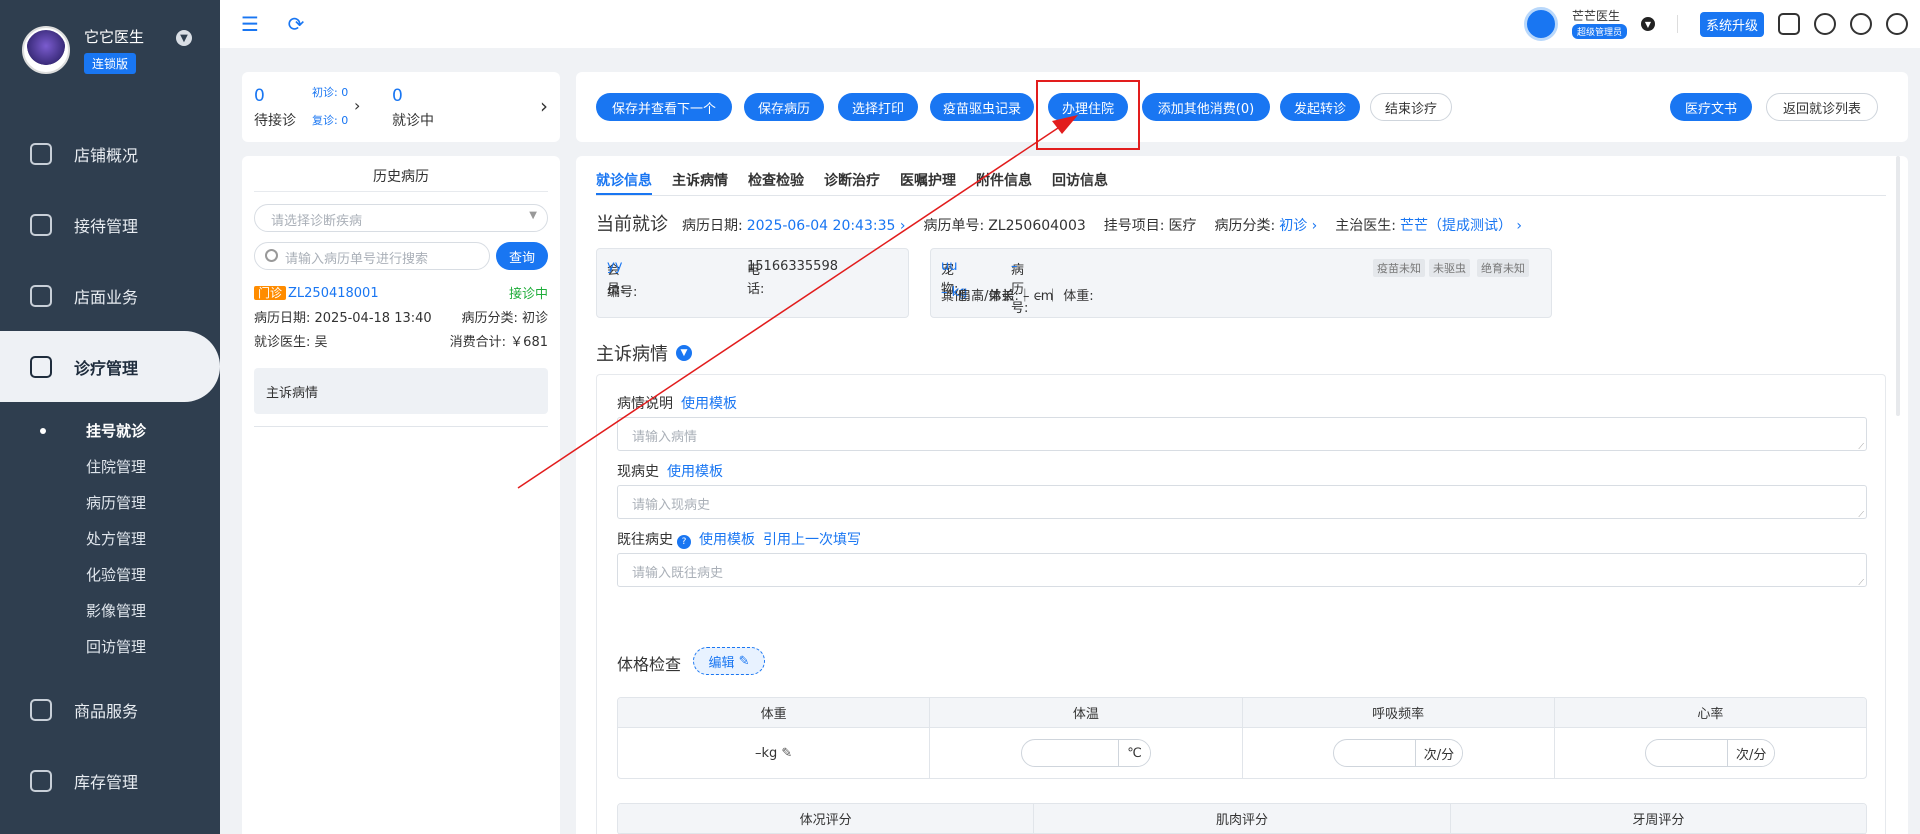 This screenshot has width=1920, height=834. Describe the element at coordinates (46, 50) in the screenshot. I see `store-logo` at that location.